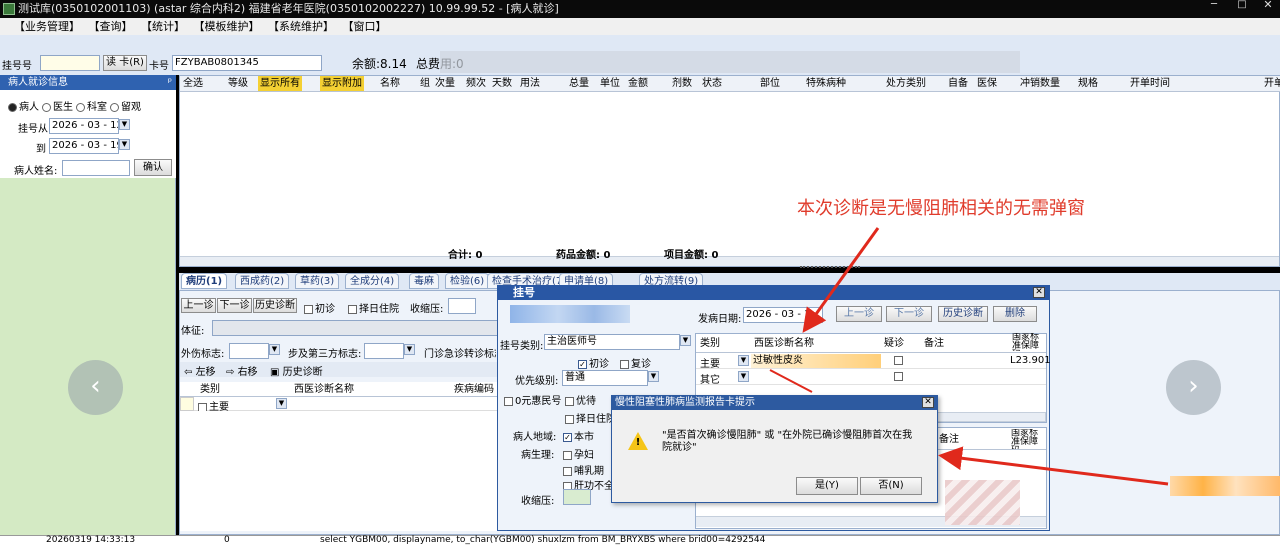  What do you see at coordinates (1225, 486) in the screenshot?
I see `blurred-area` at bounding box center [1225, 486].